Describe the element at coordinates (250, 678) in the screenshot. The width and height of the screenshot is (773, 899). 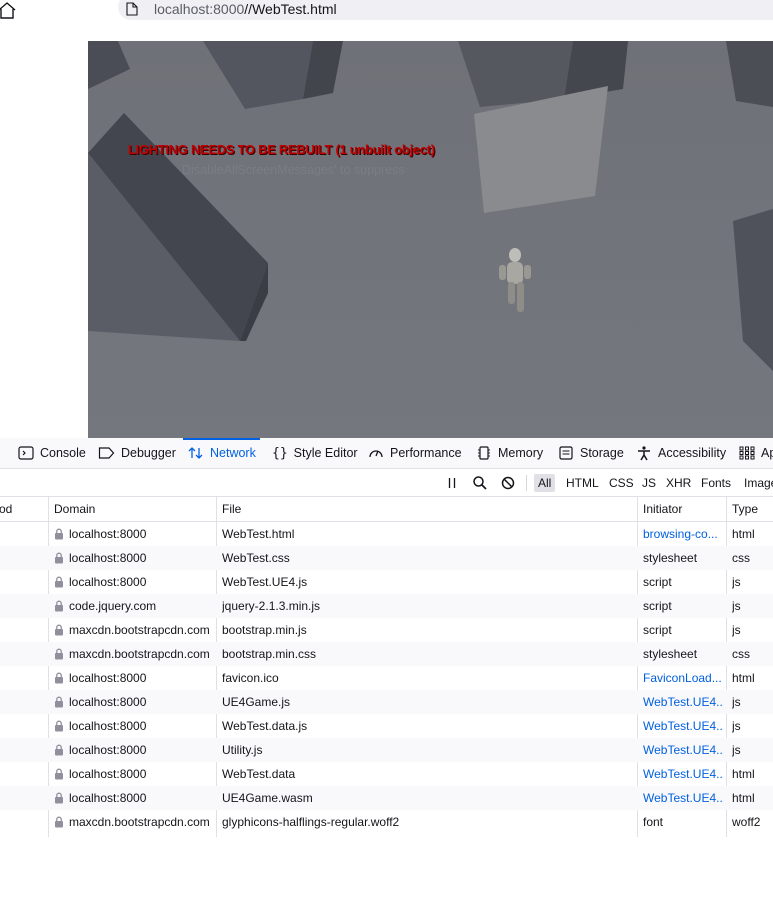
I see `cell-file: favicon.ico` at that location.